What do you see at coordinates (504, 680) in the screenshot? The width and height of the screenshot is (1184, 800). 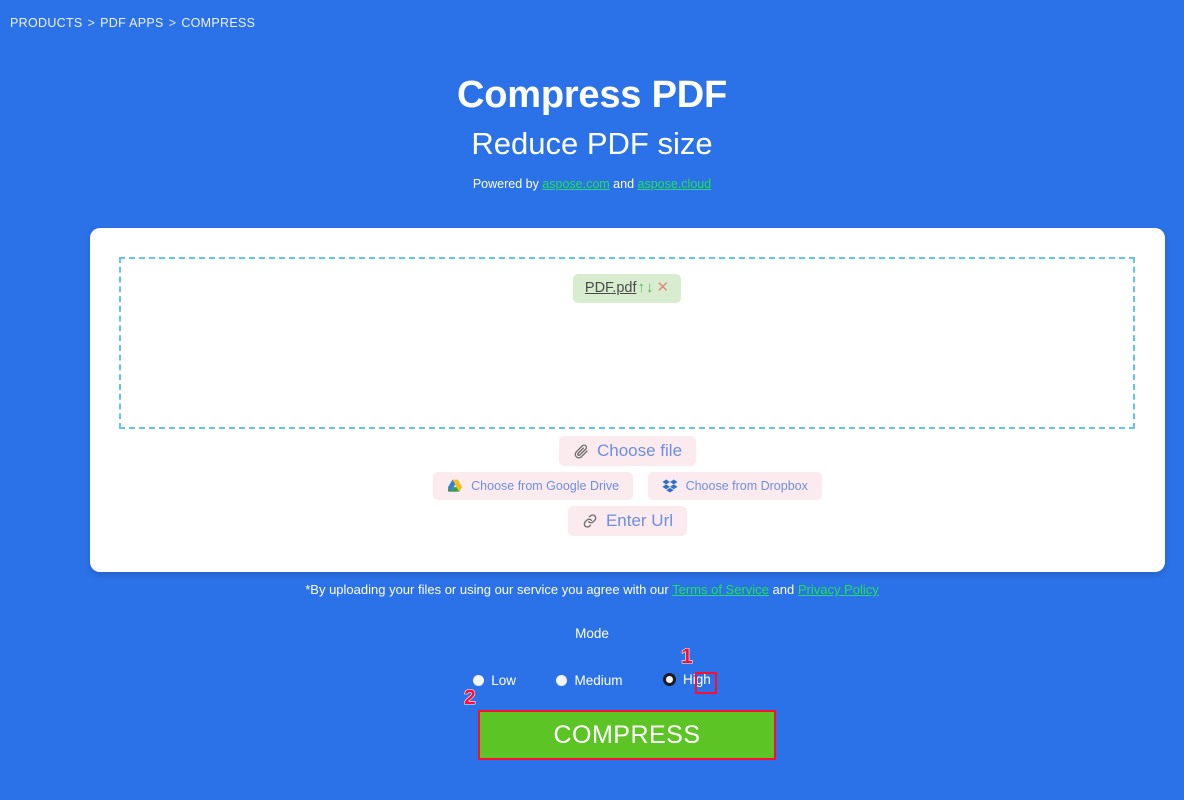 I see `mode-option-low-label: Low` at bounding box center [504, 680].